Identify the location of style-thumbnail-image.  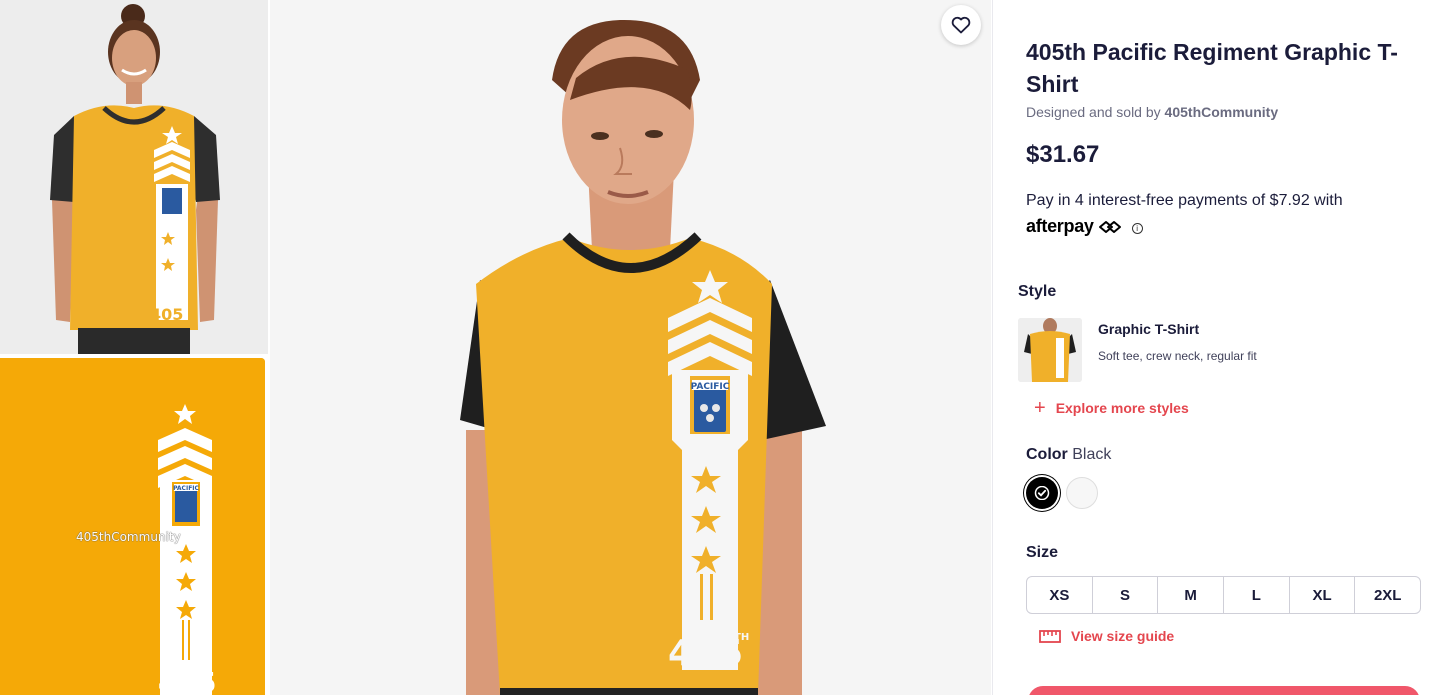
(1050, 350).